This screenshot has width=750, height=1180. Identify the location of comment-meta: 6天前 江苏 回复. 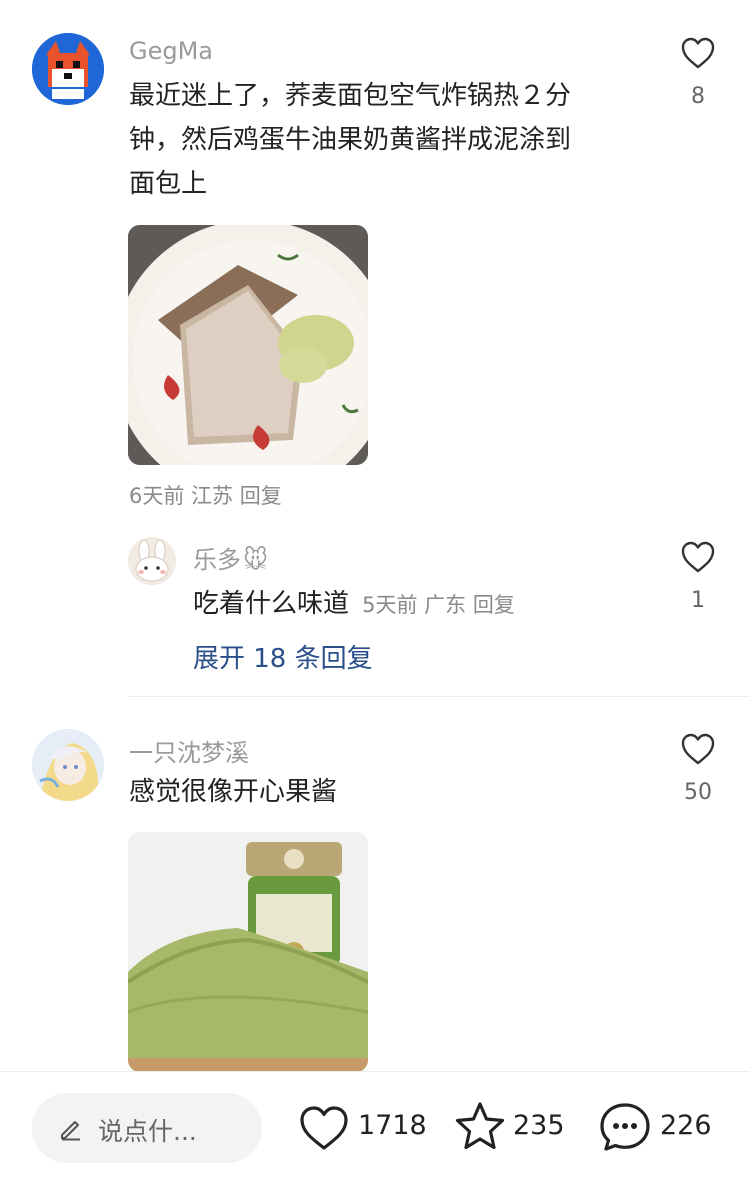
(205, 495).